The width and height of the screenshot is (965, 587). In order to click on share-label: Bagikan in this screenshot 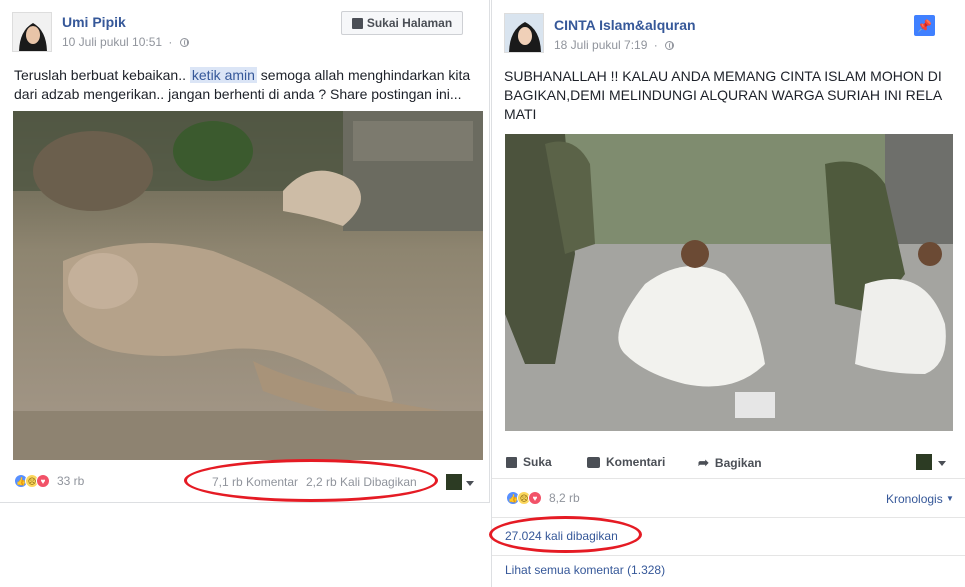, I will do `click(738, 463)`.